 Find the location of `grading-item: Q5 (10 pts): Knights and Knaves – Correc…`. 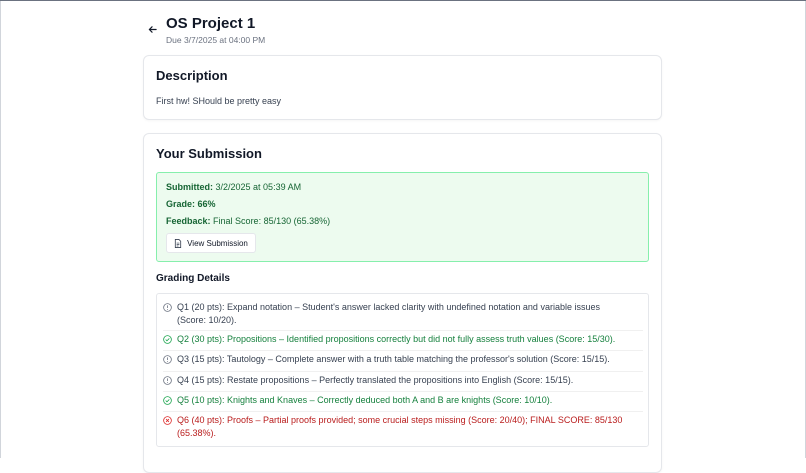

grading-item: Q5 (10 pts): Knights and Knaves – Correc… is located at coordinates (393, 400).